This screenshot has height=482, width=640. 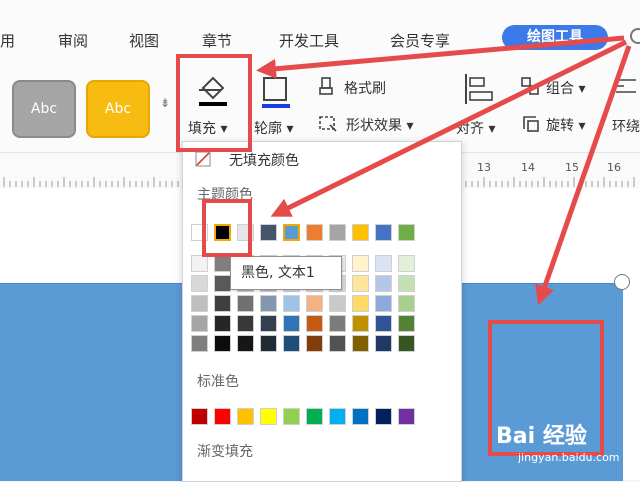 I want to click on arrow-to-fill-button, so click(x=440, y=57).